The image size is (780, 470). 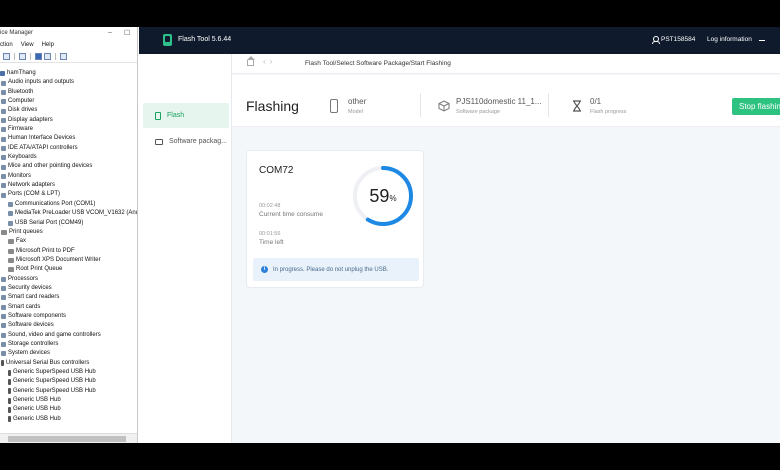 I want to click on tree-node: Keyboards, so click(x=68, y=157).